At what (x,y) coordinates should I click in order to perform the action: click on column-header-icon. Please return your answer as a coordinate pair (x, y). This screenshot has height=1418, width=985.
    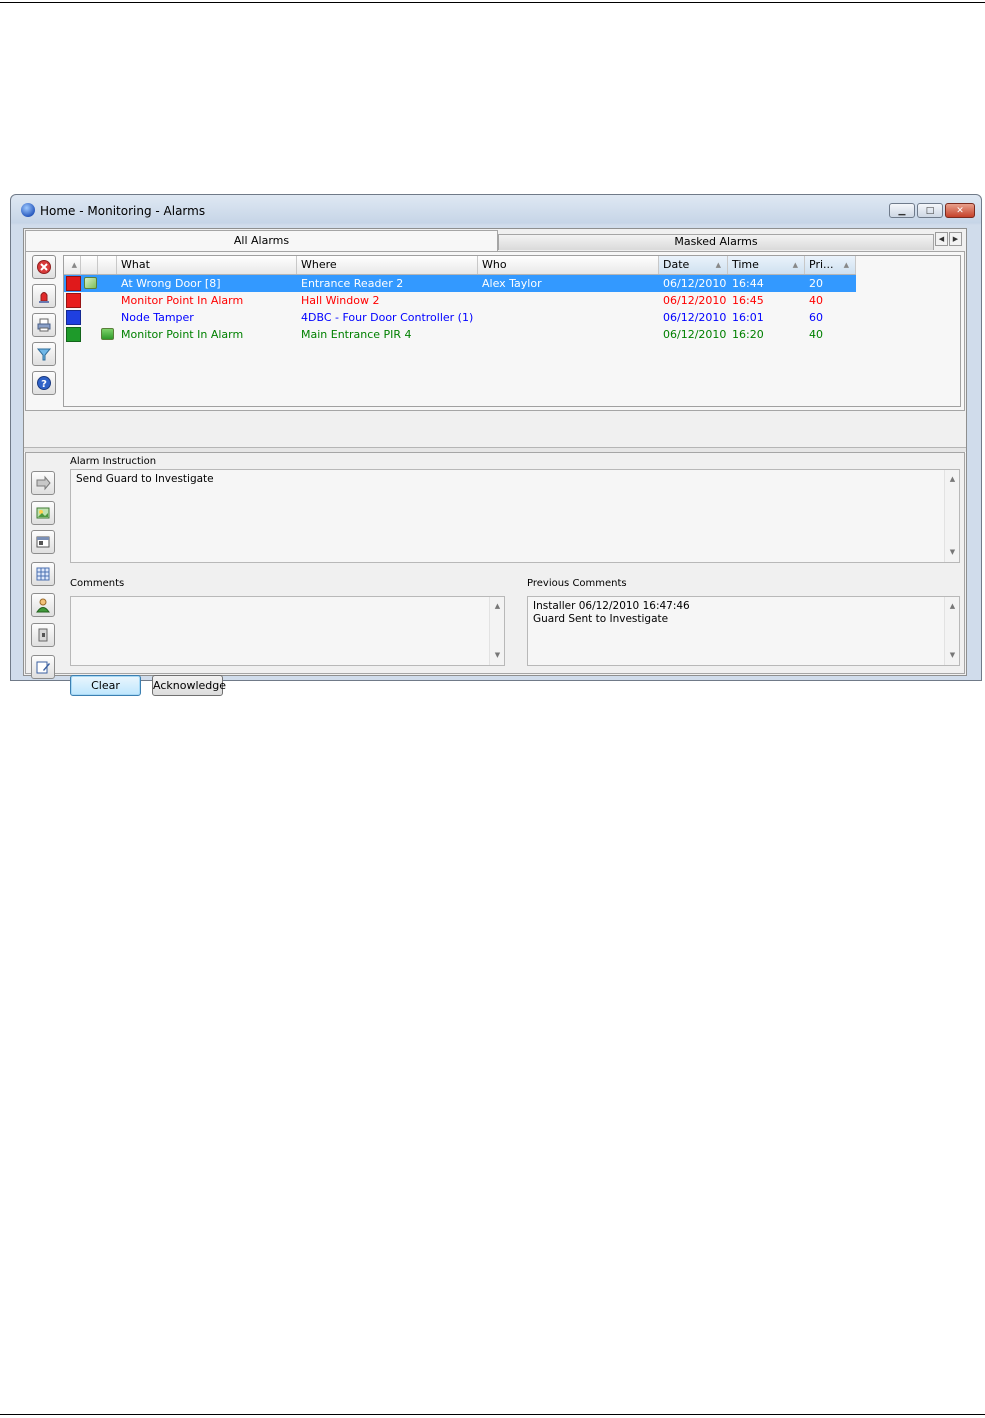
    Looking at the image, I should click on (107, 265).